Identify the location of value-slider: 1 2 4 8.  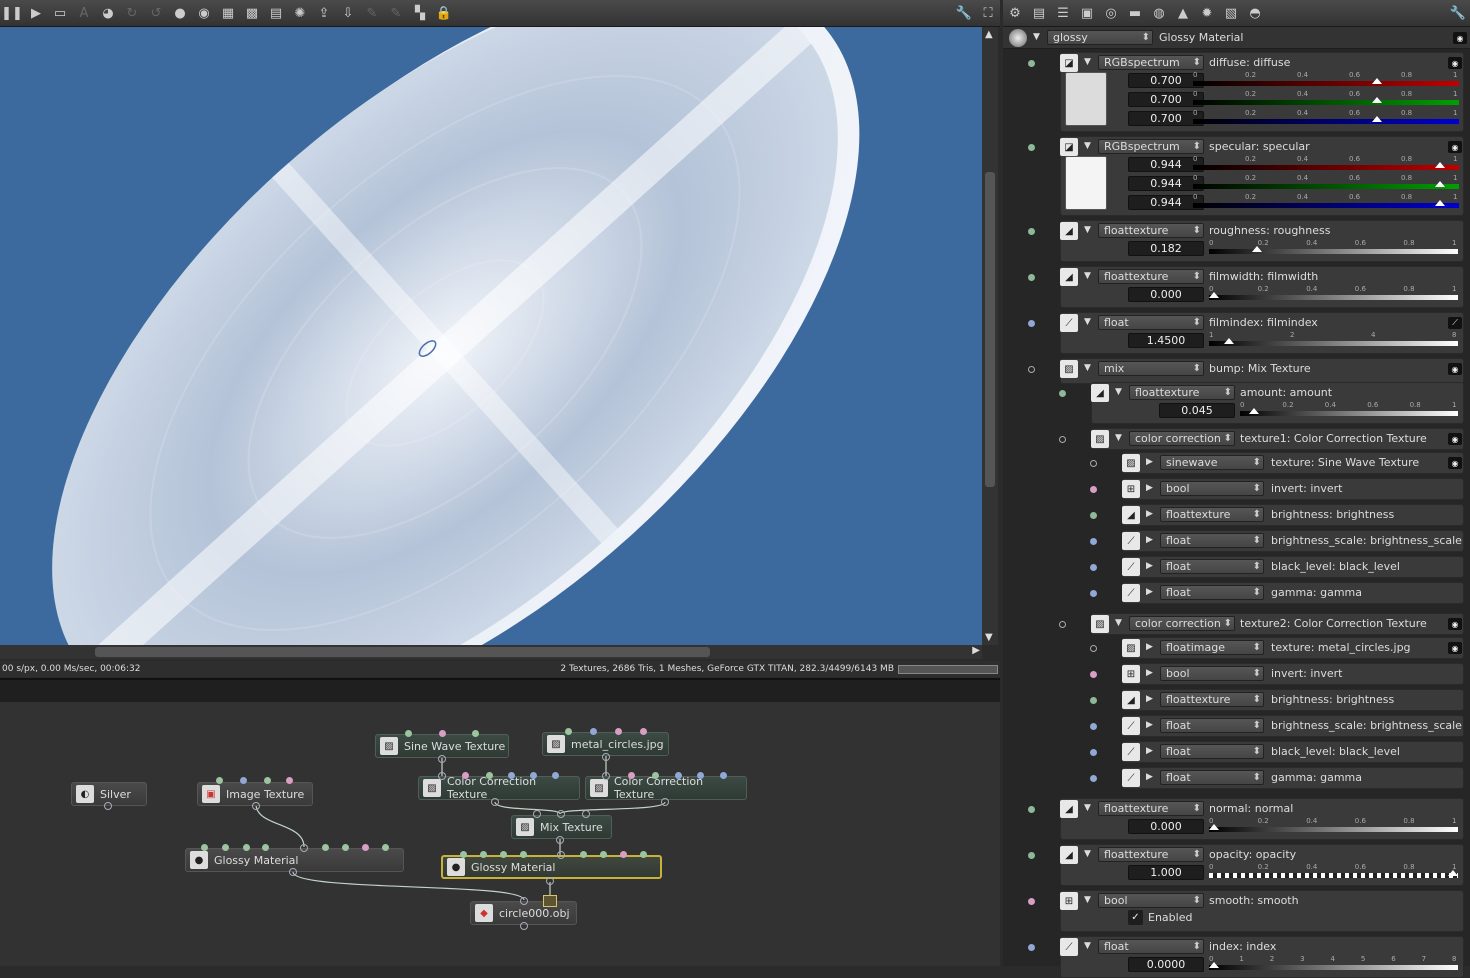
(1333, 340).